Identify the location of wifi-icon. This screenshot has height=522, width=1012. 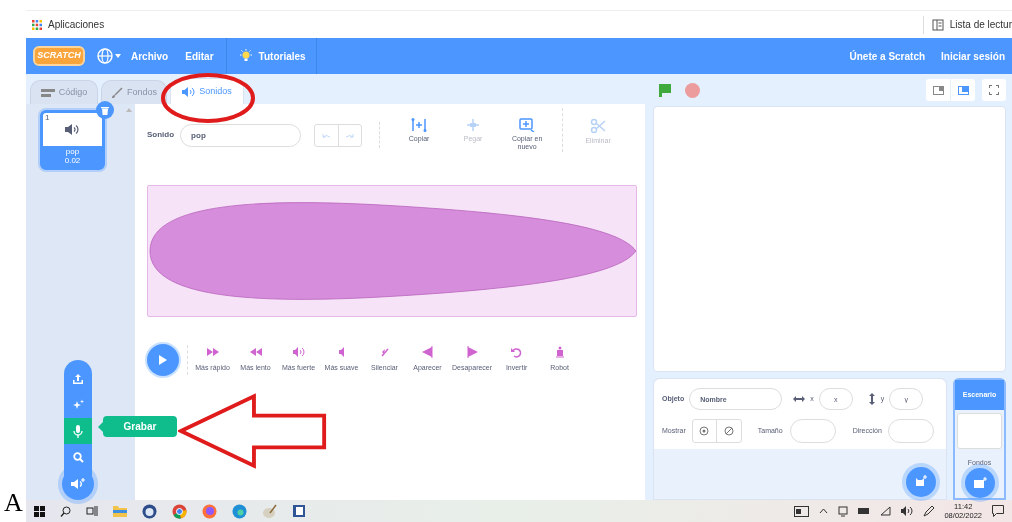
(886, 511).